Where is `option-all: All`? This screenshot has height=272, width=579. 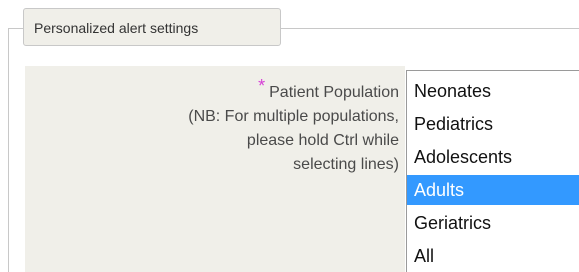 option-all: All is located at coordinates (493, 256).